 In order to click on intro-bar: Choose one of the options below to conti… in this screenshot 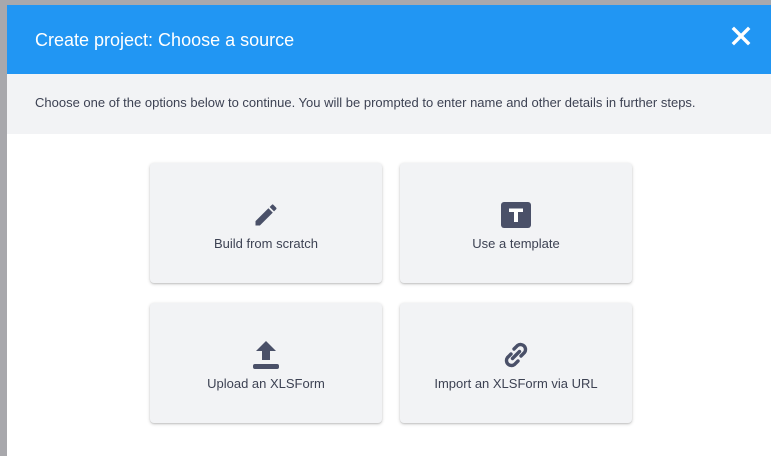, I will do `click(389, 104)`.